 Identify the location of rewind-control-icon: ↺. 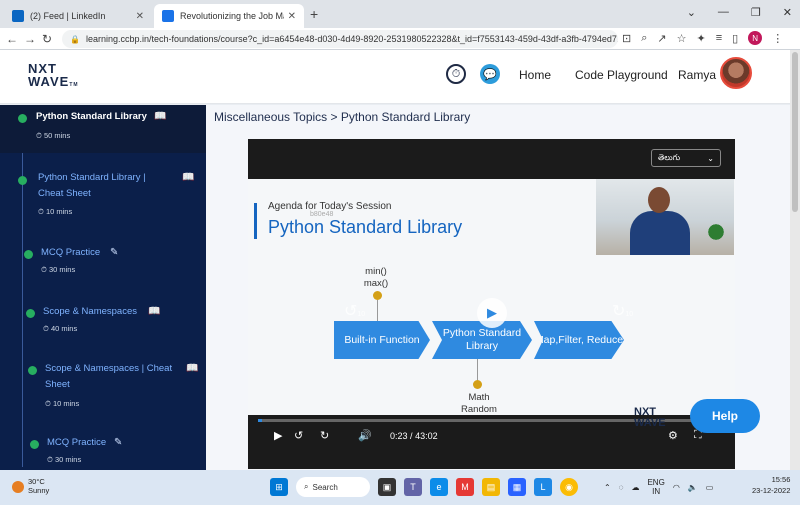
(298, 435).